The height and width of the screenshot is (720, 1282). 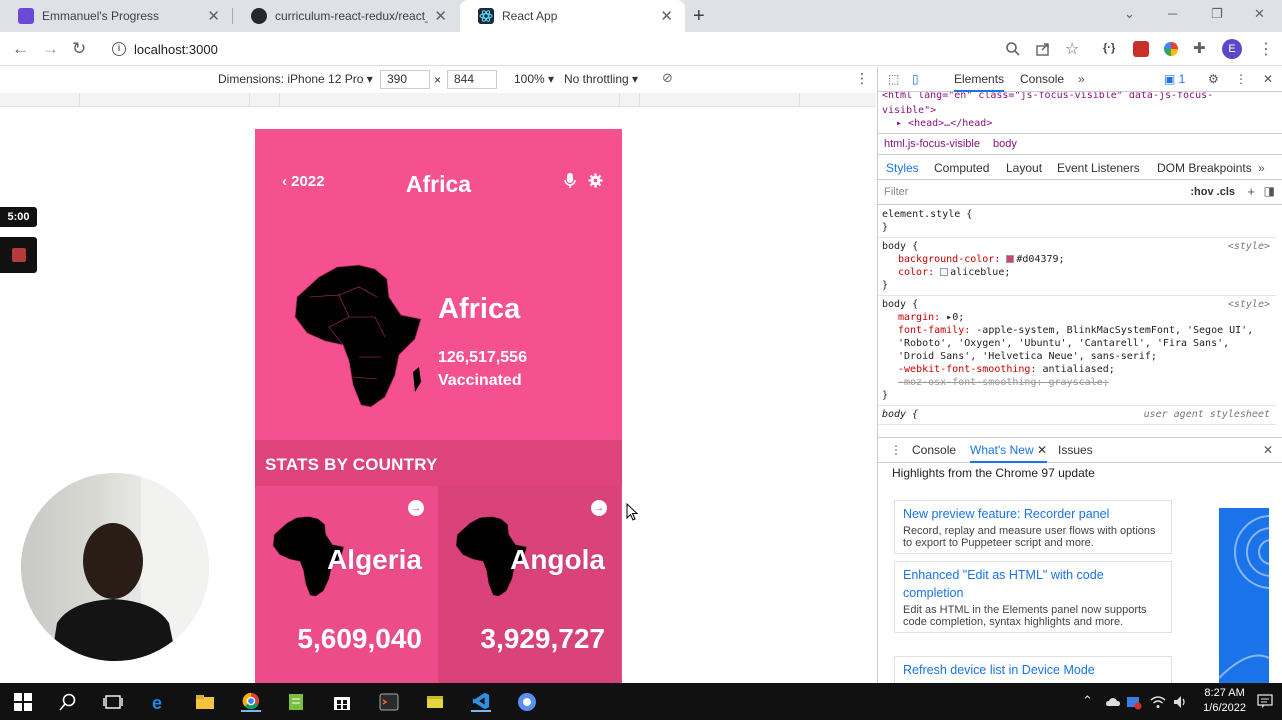 I want to click on vscode-icon, so click(x=481, y=702).